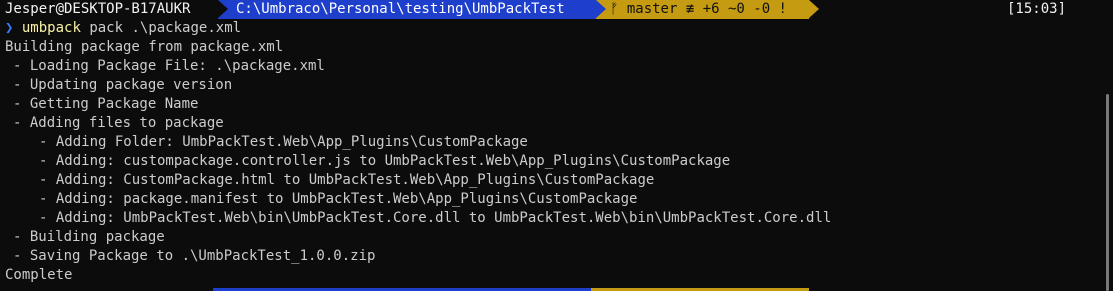 Image resolution: width=1113 pixels, height=291 pixels. Describe the element at coordinates (118, 123) in the screenshot. I see `output-line: - Adding files to package` at that location.